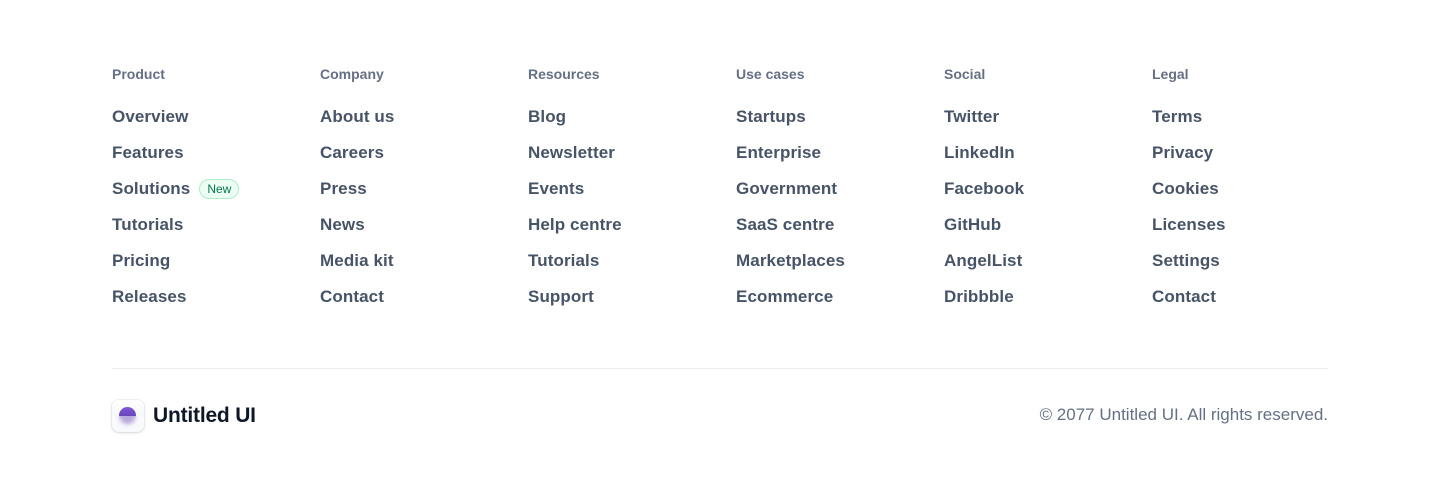 This screenshot has width=1440, height=480. I want to click on list-item: Pricing, so click(216, 261).